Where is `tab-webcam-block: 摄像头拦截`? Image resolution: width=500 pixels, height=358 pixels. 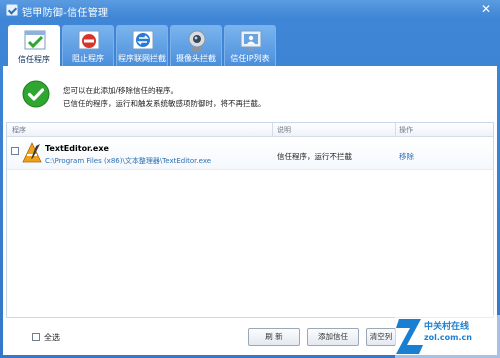 tab-webcam-block: 摄像头拦截 is located at coordinates (196, 46).